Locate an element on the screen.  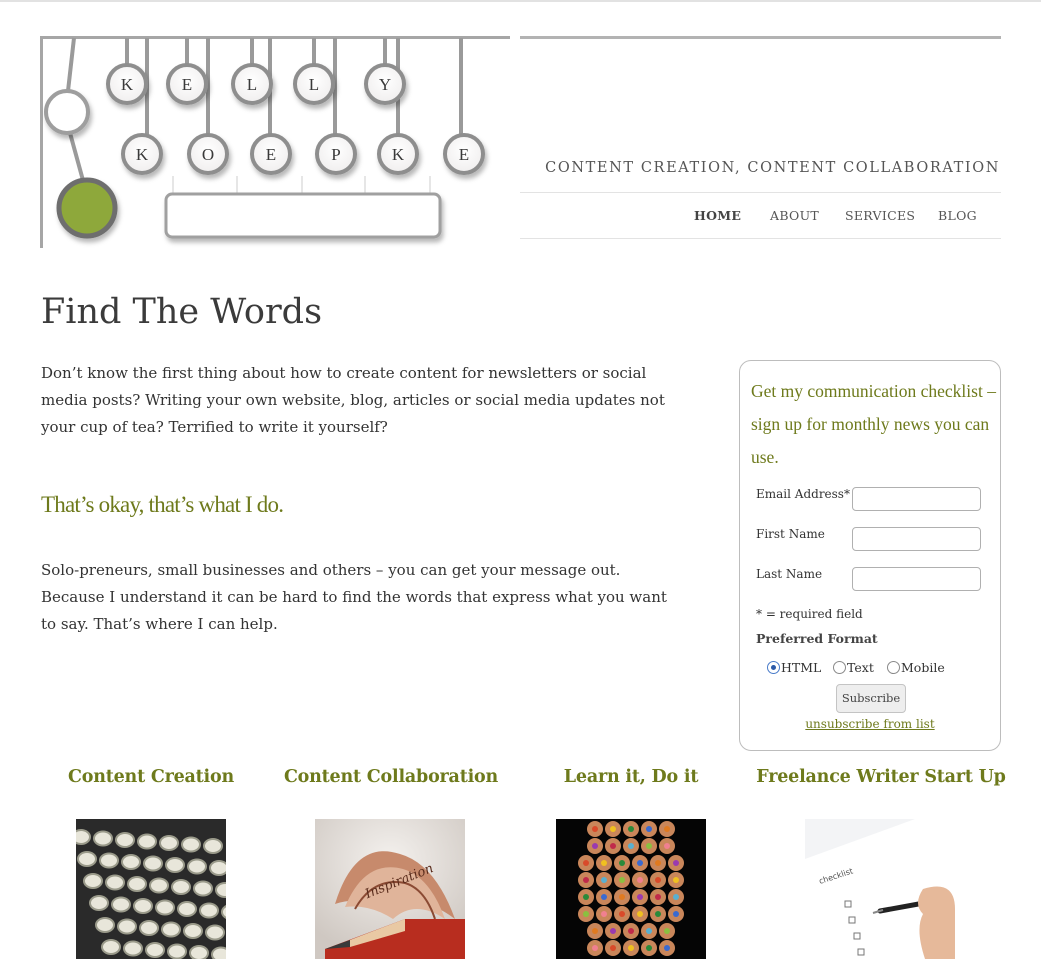
nav-blog: BLOG is located at coordinates (957, 215).